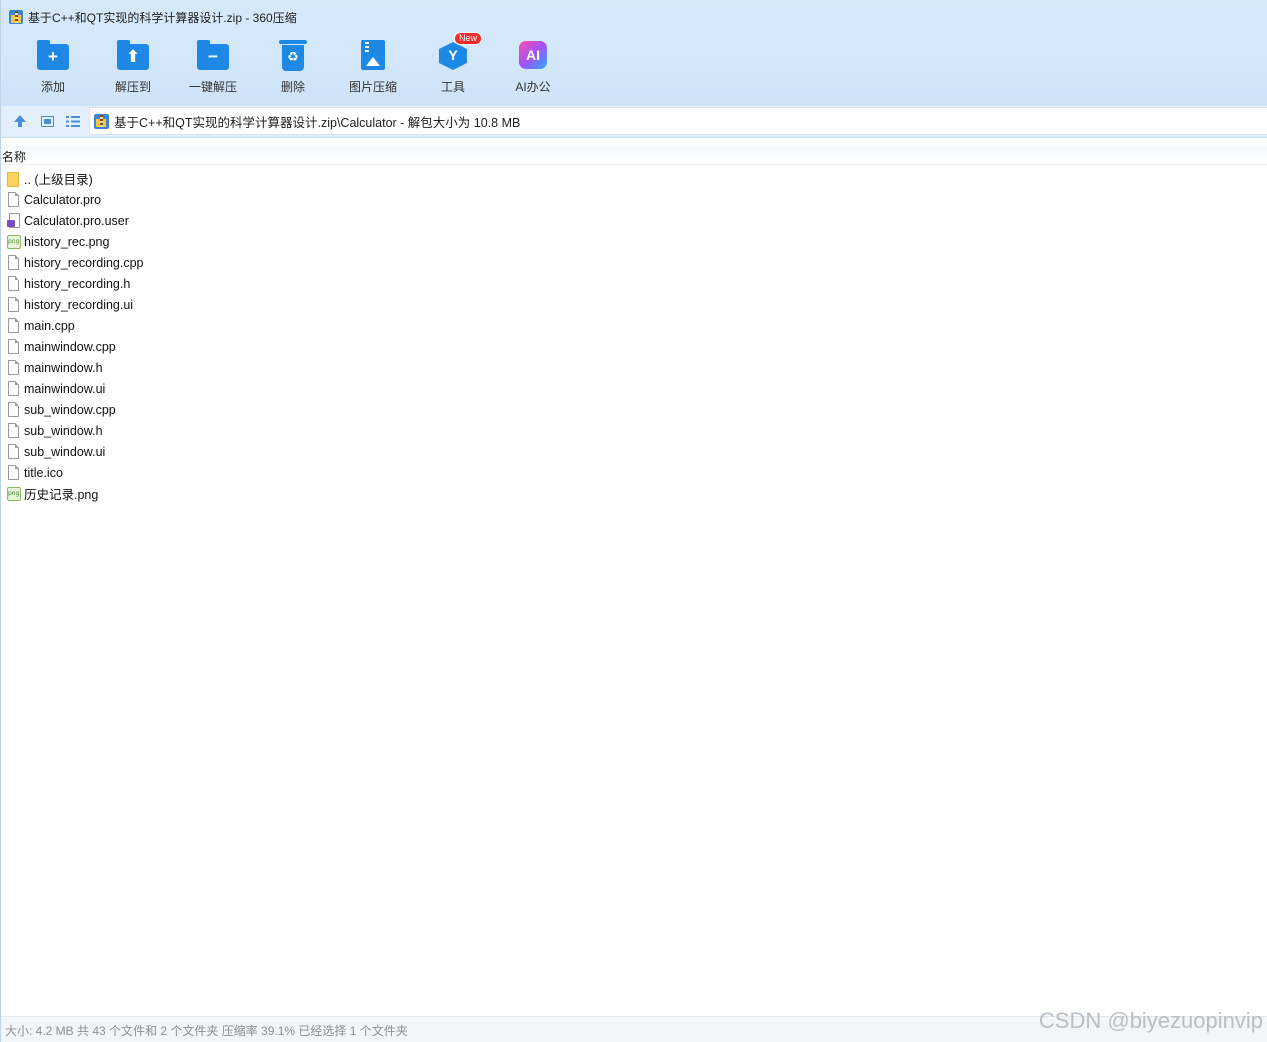 The width and height of the screenshot is (1267, 1042). I want to click on file-name: main.cpp, so click(49, 325).